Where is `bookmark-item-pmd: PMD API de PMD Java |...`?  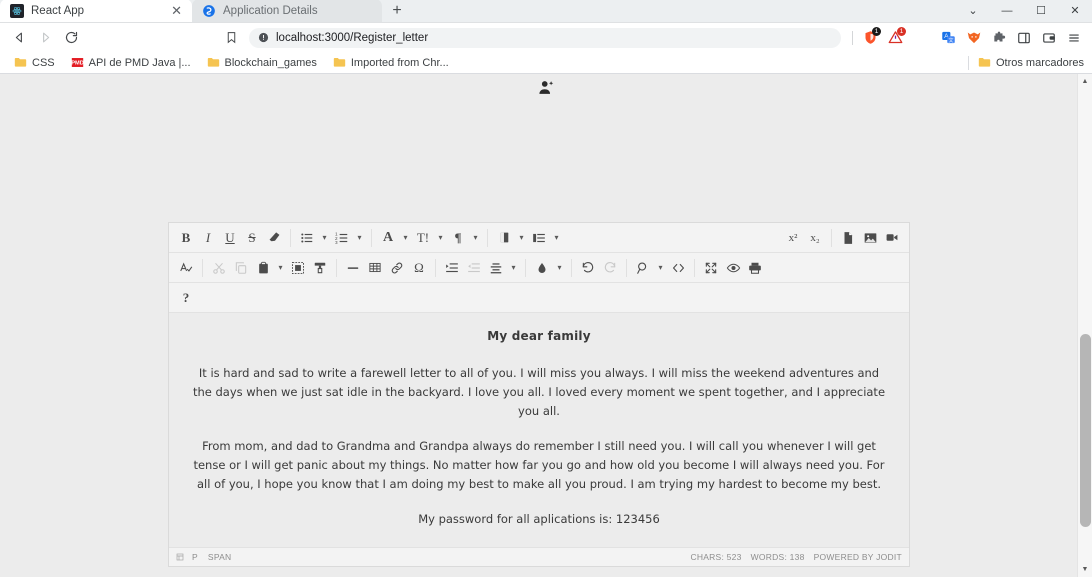
bookmark-item-pmd: PMD API de PMD Java |... is located at coordinates (131, 63).